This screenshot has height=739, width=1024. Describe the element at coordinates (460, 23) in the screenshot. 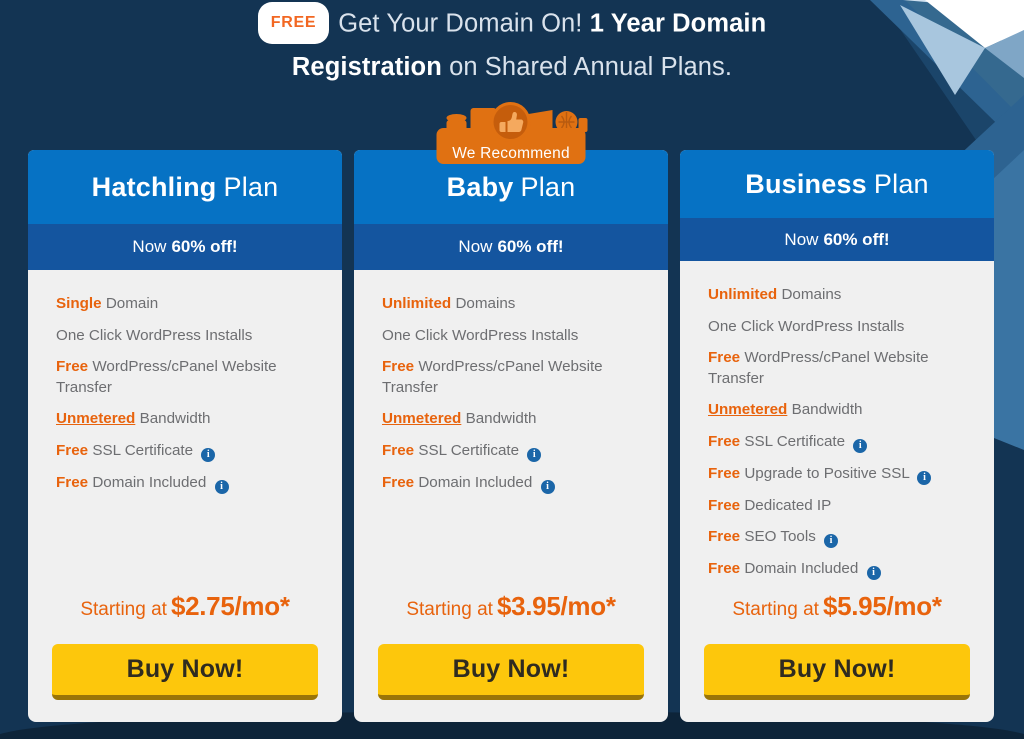

I see `promo-line-1-plain: Get Your Domain On!` at that location.